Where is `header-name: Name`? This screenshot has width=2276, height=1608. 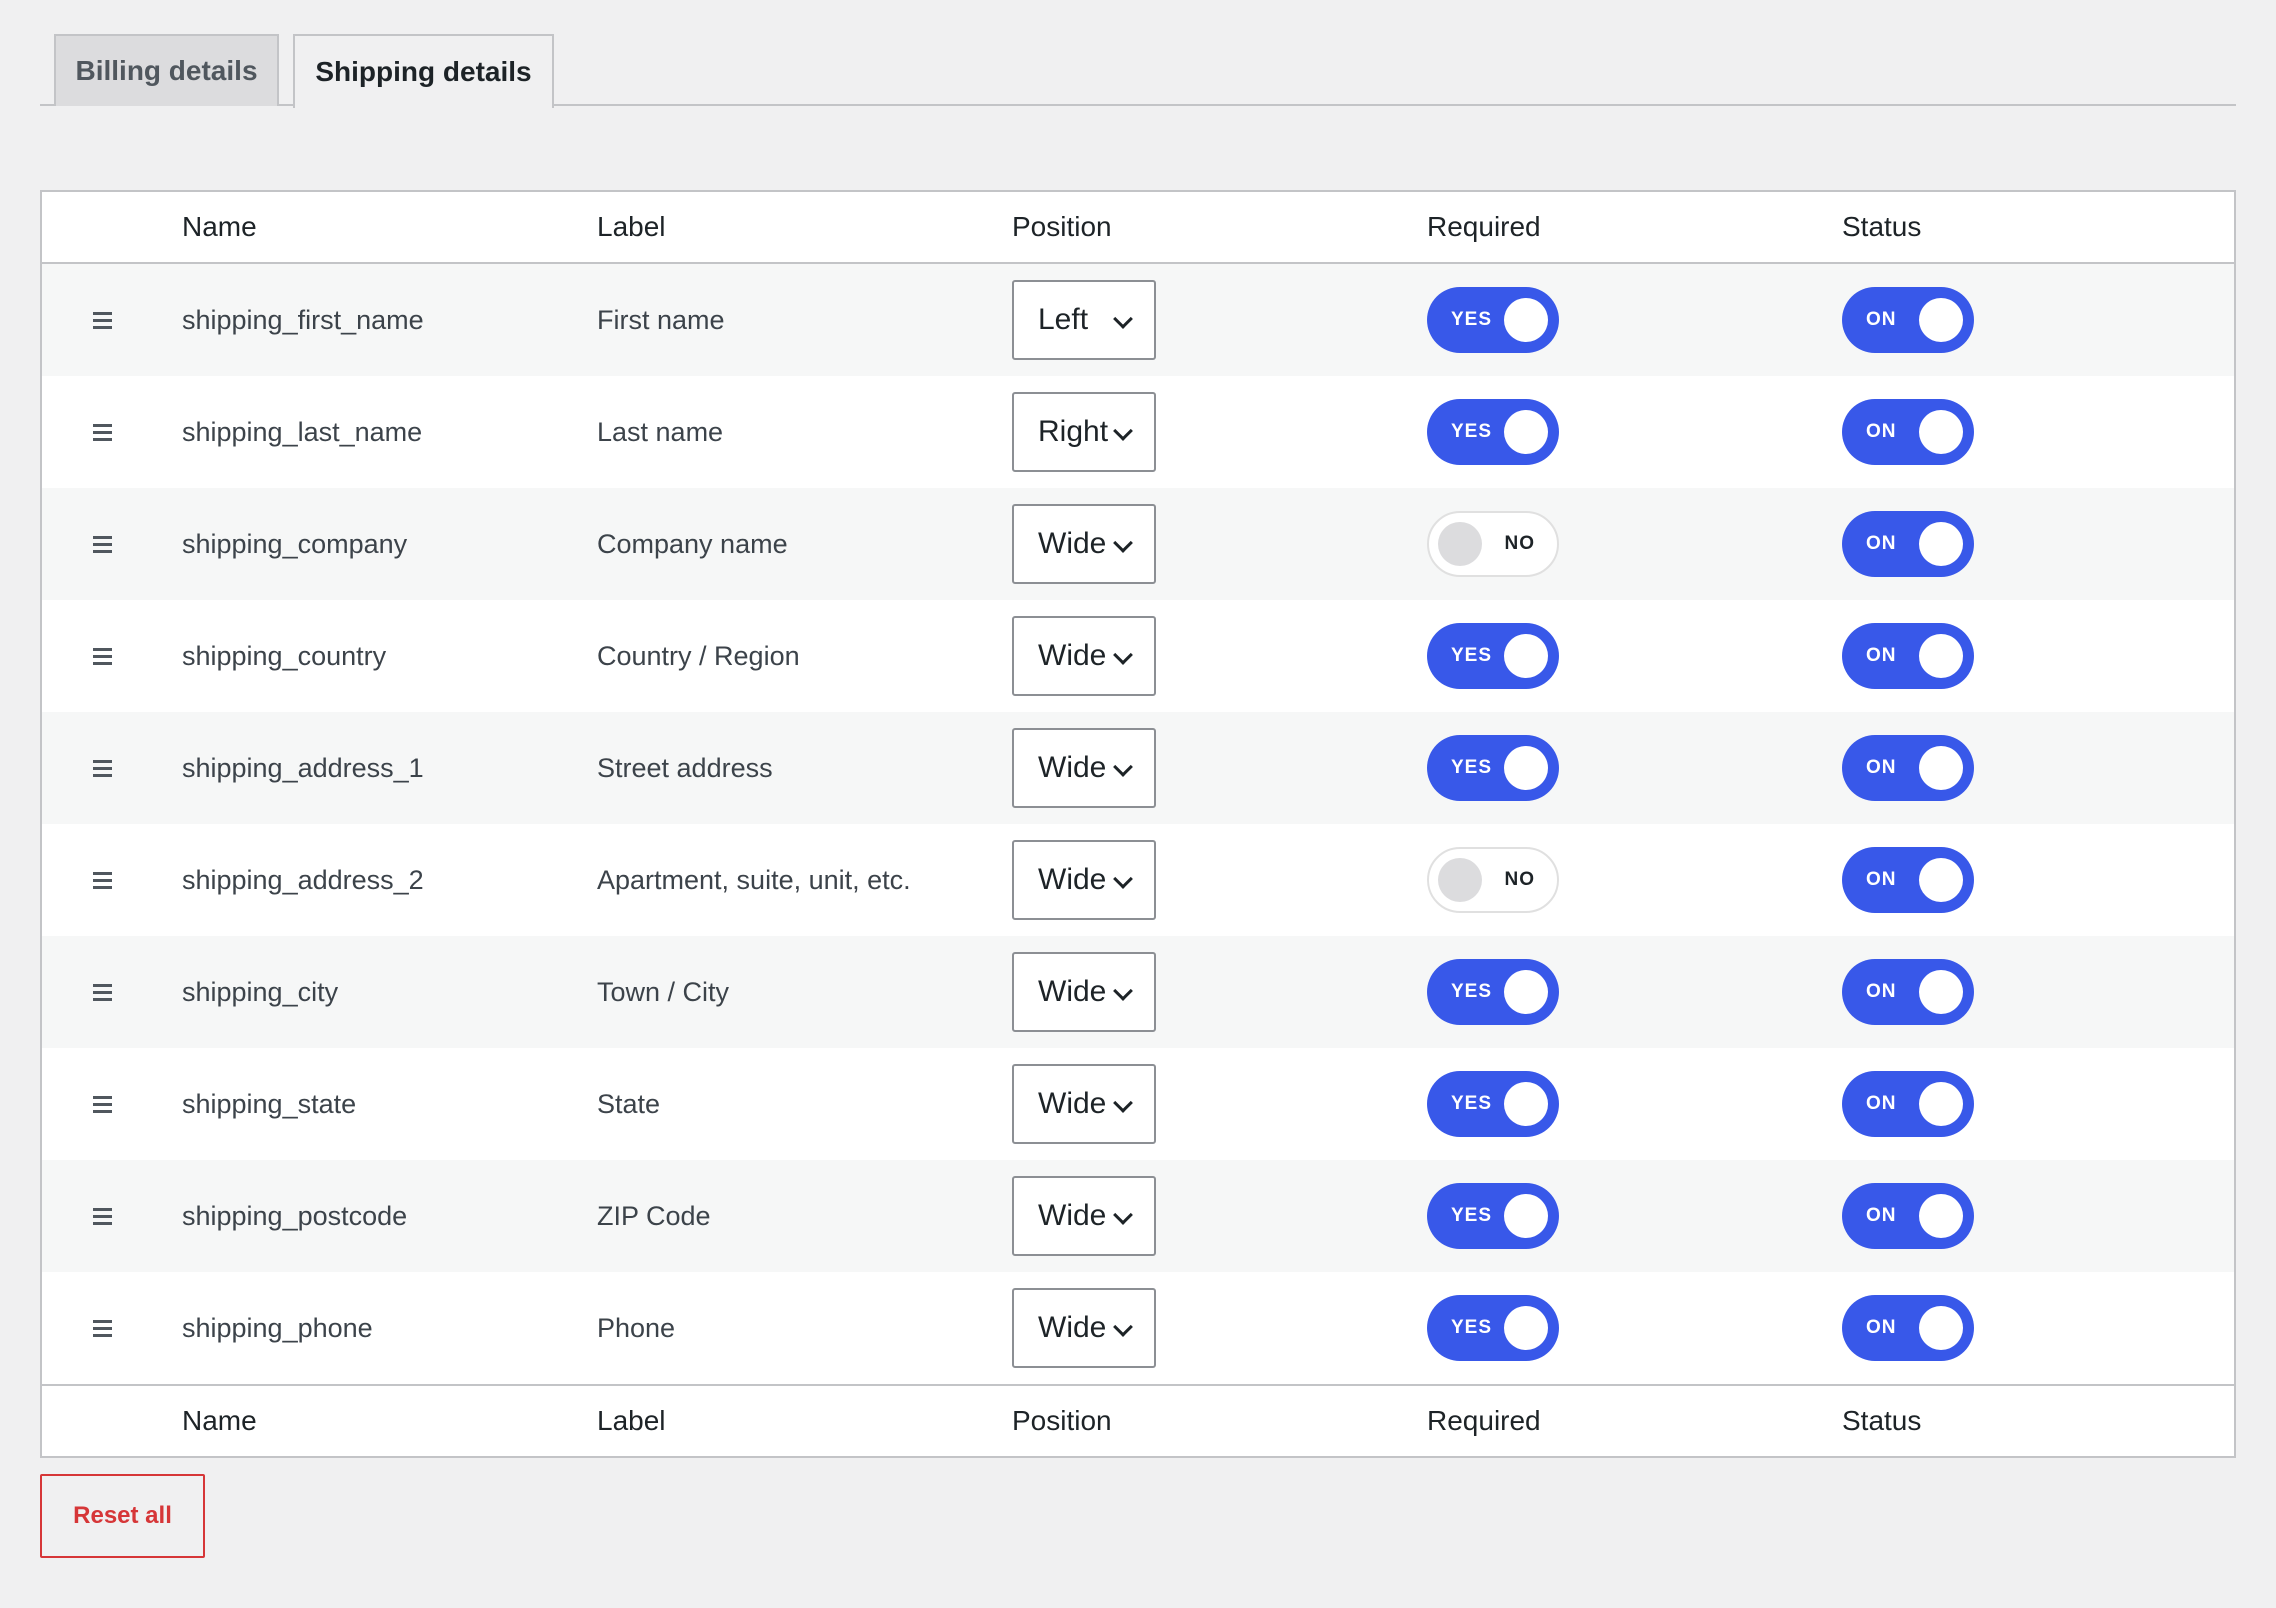 header-name: Name is located at coordinates (219, 226).